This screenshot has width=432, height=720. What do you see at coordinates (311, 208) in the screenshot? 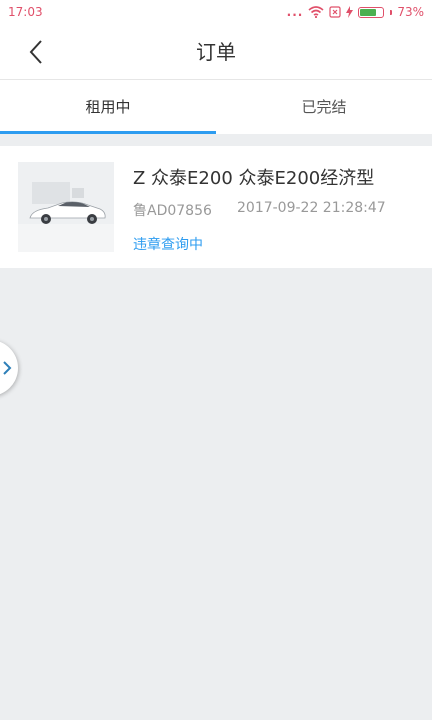
I see `order-datetime: 2017-09-22 21:28:47` at bounding box center [311, 208].